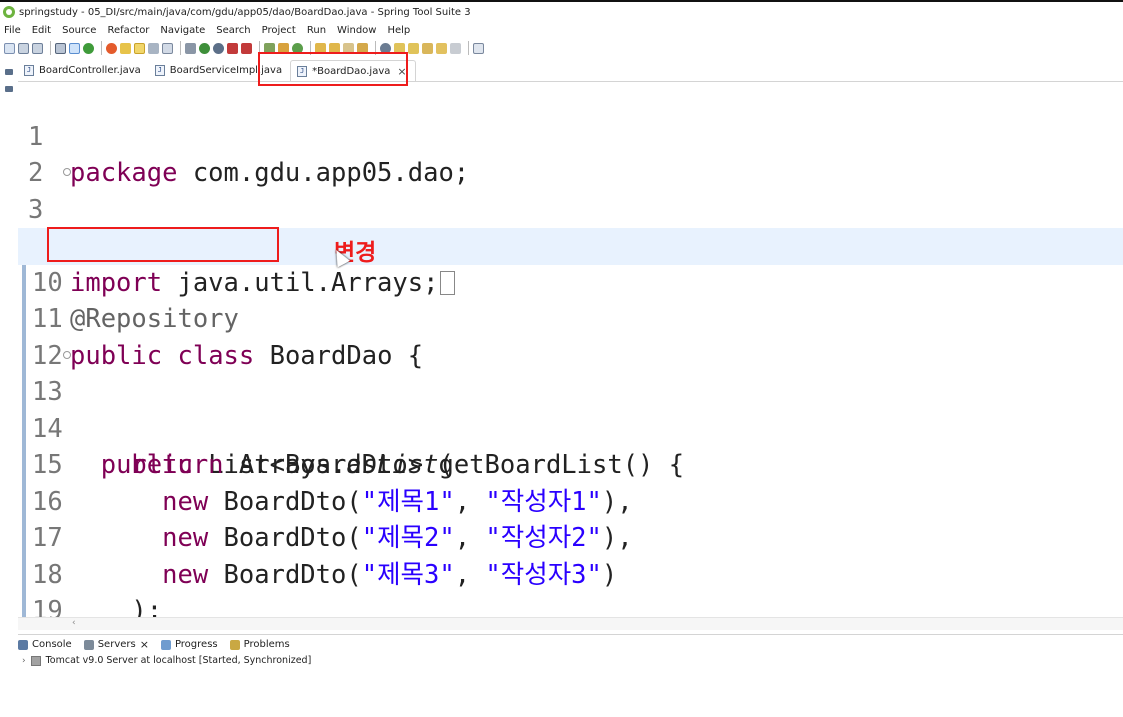 The image size is (1123, 717). I want to click on menu-search: Search, so click(233, 30).